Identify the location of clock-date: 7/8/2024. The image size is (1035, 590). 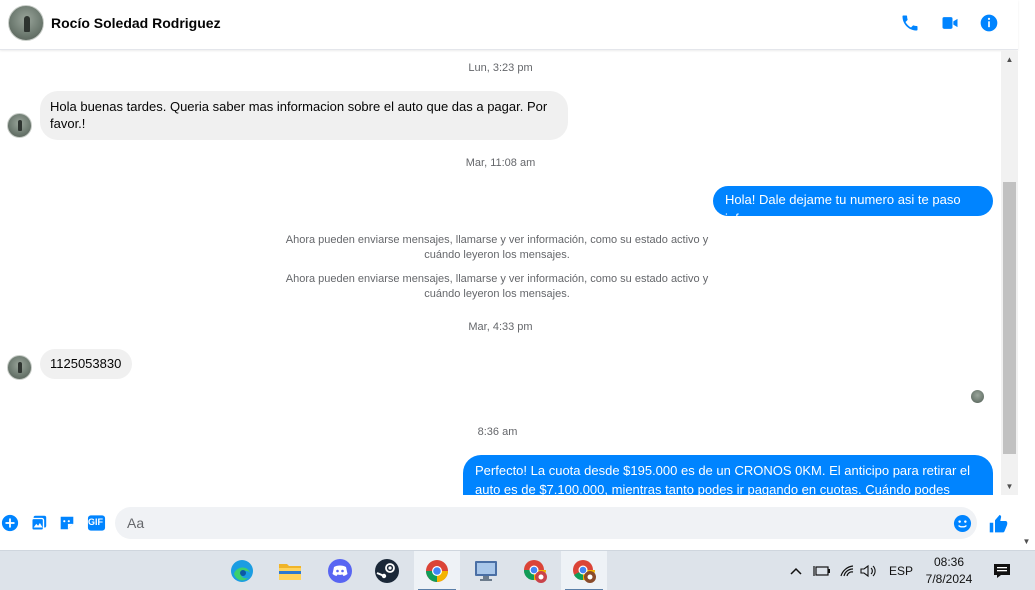
(949, 579).